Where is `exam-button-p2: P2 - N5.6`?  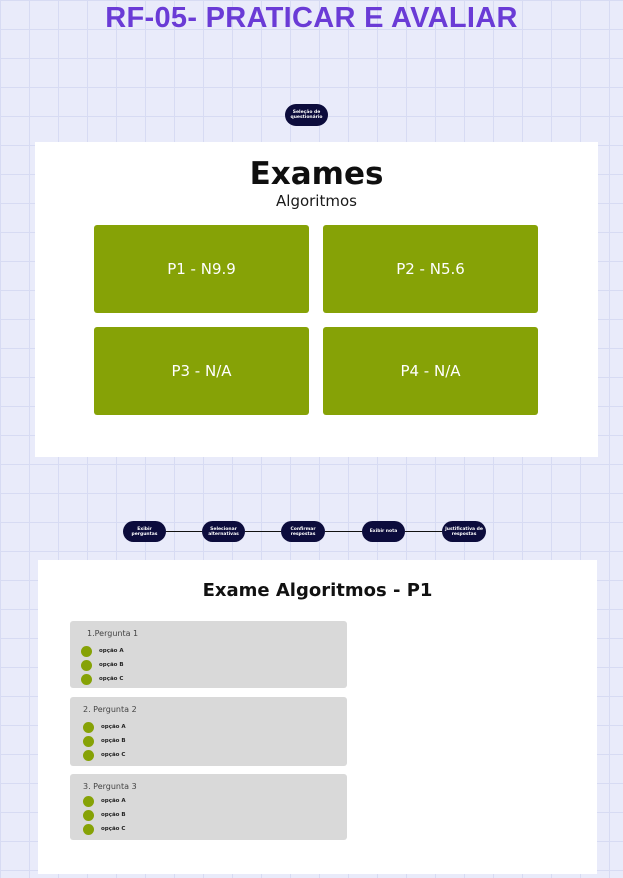 exam-button-p2: P2 - N5.6 is located at coordinates (430, 269).